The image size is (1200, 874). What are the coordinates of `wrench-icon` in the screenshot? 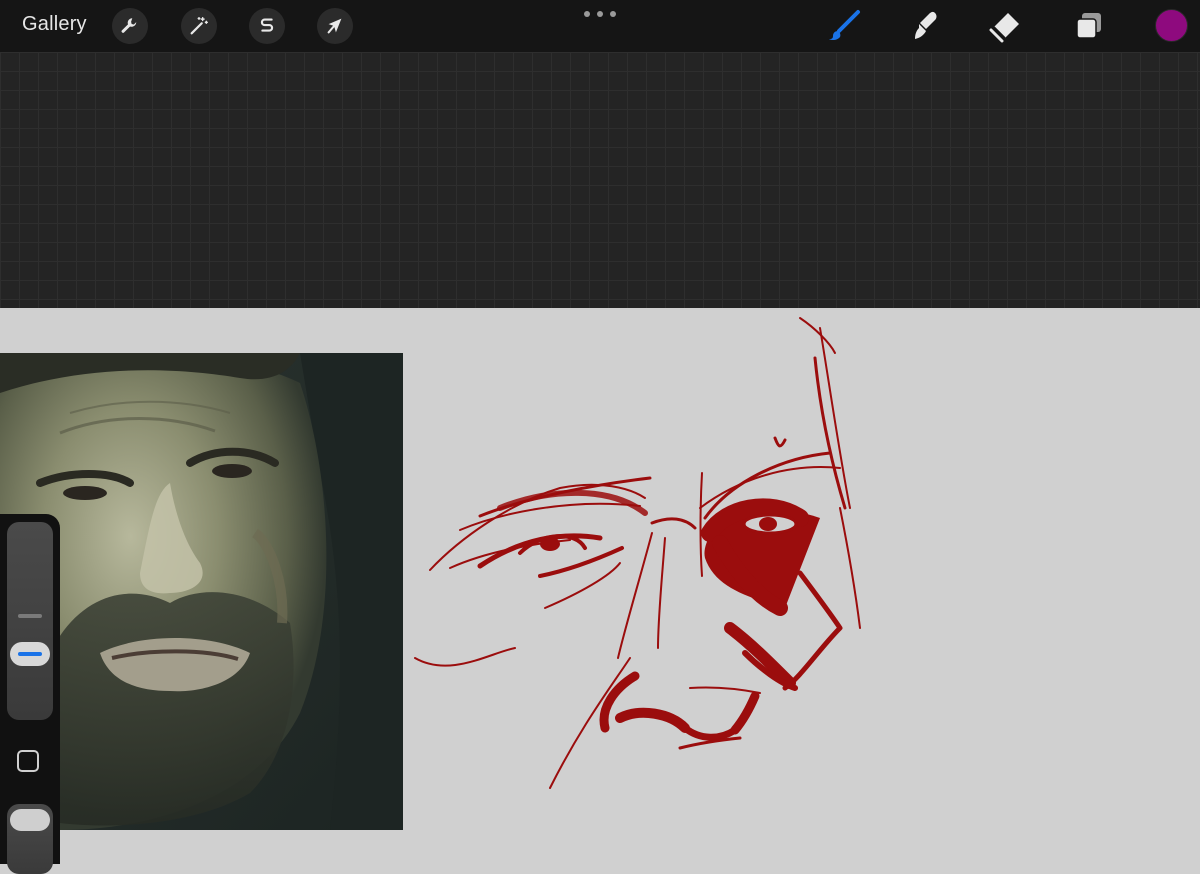 It's located at (129, 25).